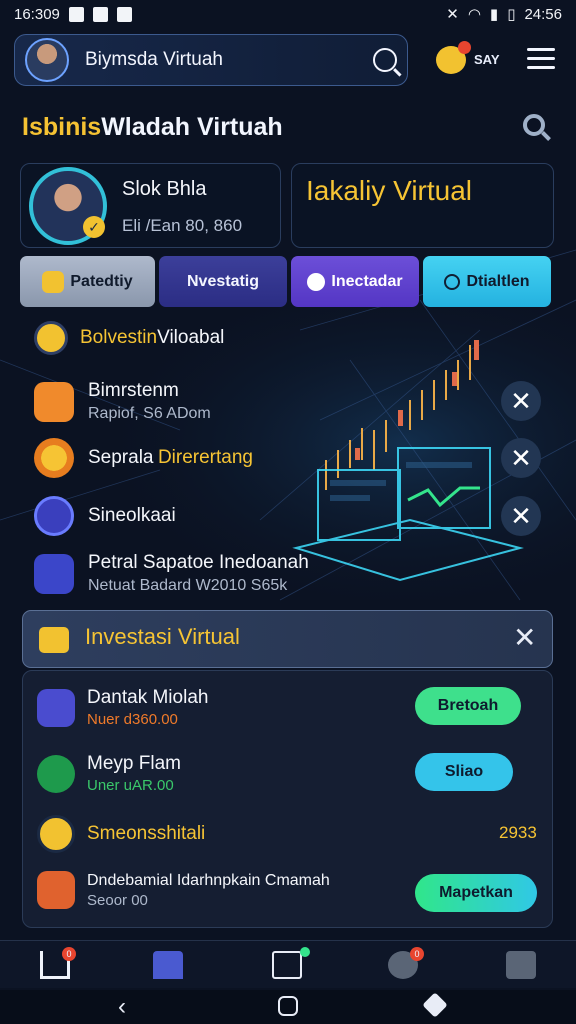 The image size is (576, 1024). I want to click on sliao-button: Sliao, so click(464, 772).